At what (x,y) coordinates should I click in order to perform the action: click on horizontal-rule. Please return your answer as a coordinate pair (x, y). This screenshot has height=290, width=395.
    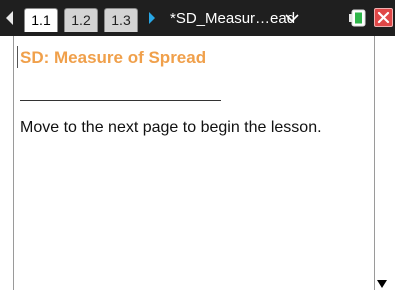
    Looking at the image, I should click on (120, 100).